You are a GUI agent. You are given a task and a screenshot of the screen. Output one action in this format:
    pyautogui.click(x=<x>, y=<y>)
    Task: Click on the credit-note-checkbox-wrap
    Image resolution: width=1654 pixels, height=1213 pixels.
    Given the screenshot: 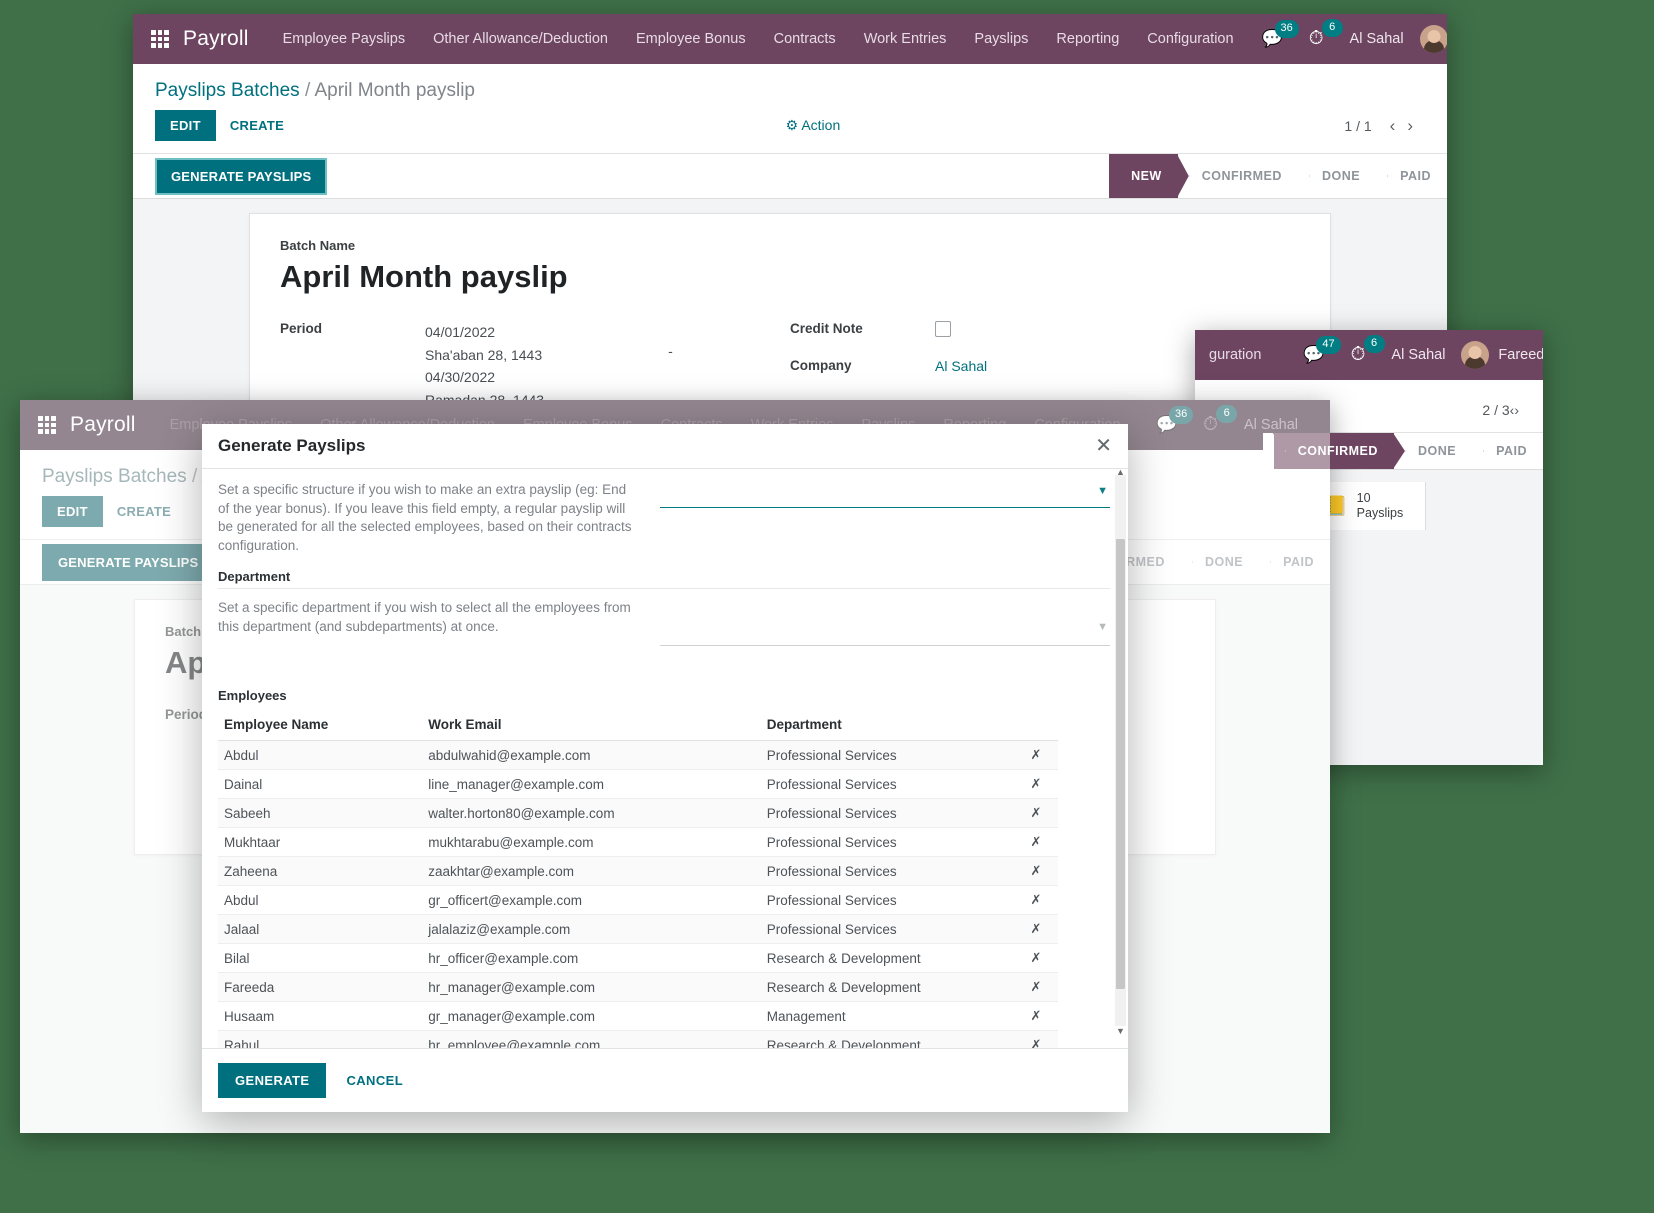 What is the action you would take?
    pyautogui.click(x=943, y=330)
    